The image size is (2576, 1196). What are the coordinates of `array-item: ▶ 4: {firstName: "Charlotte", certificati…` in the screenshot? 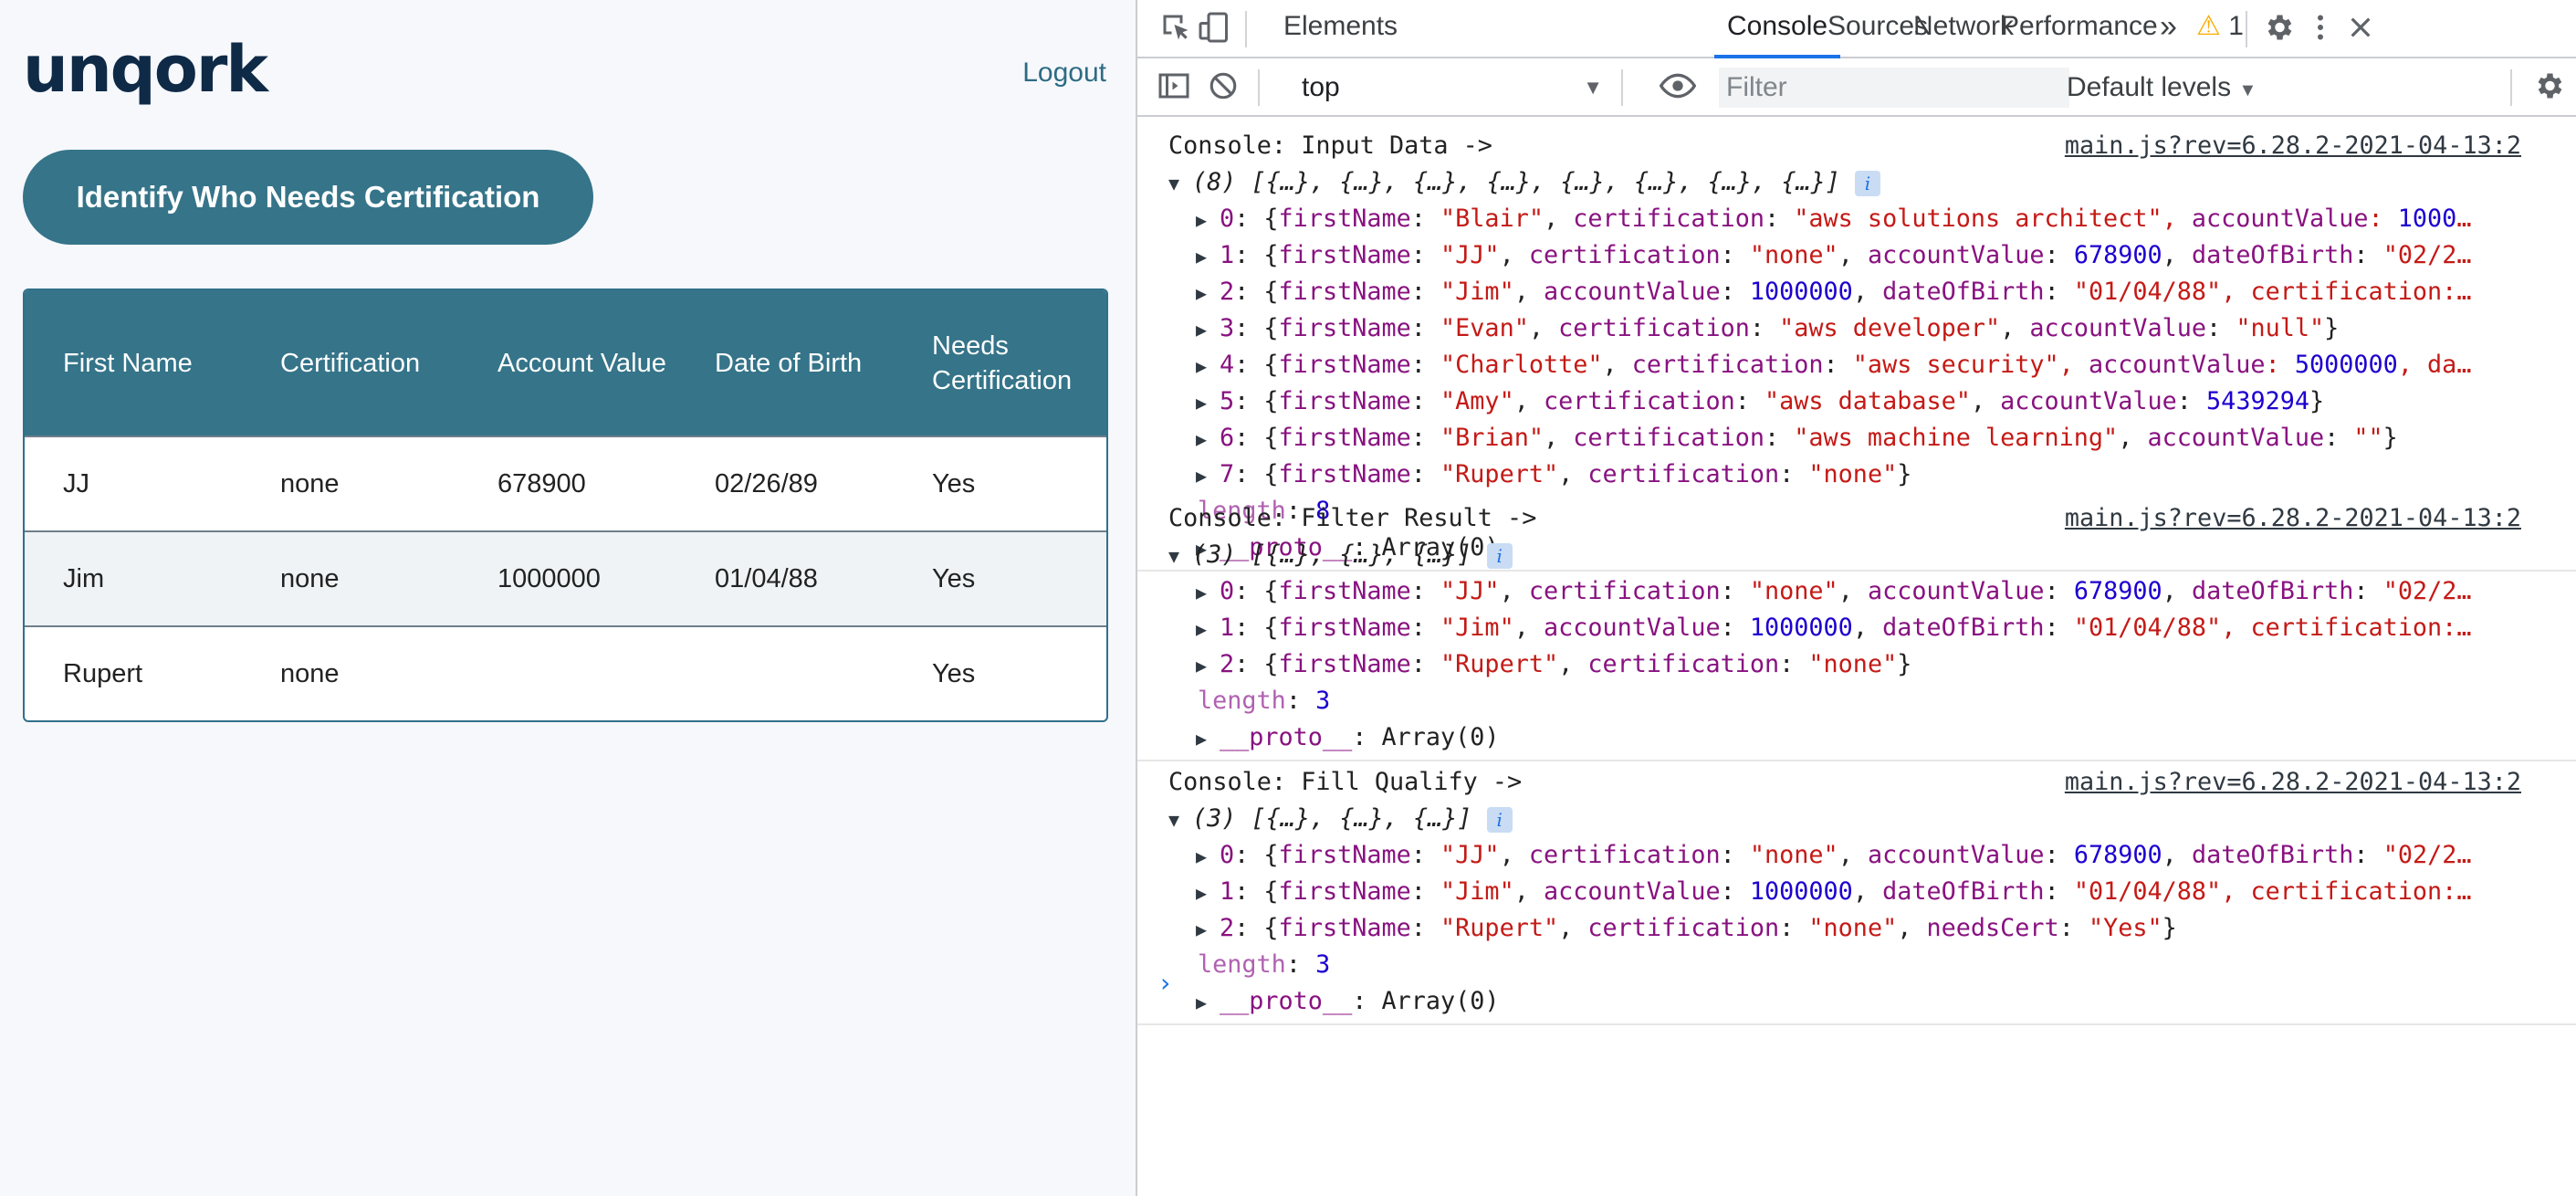 It's located at (1873, 365).